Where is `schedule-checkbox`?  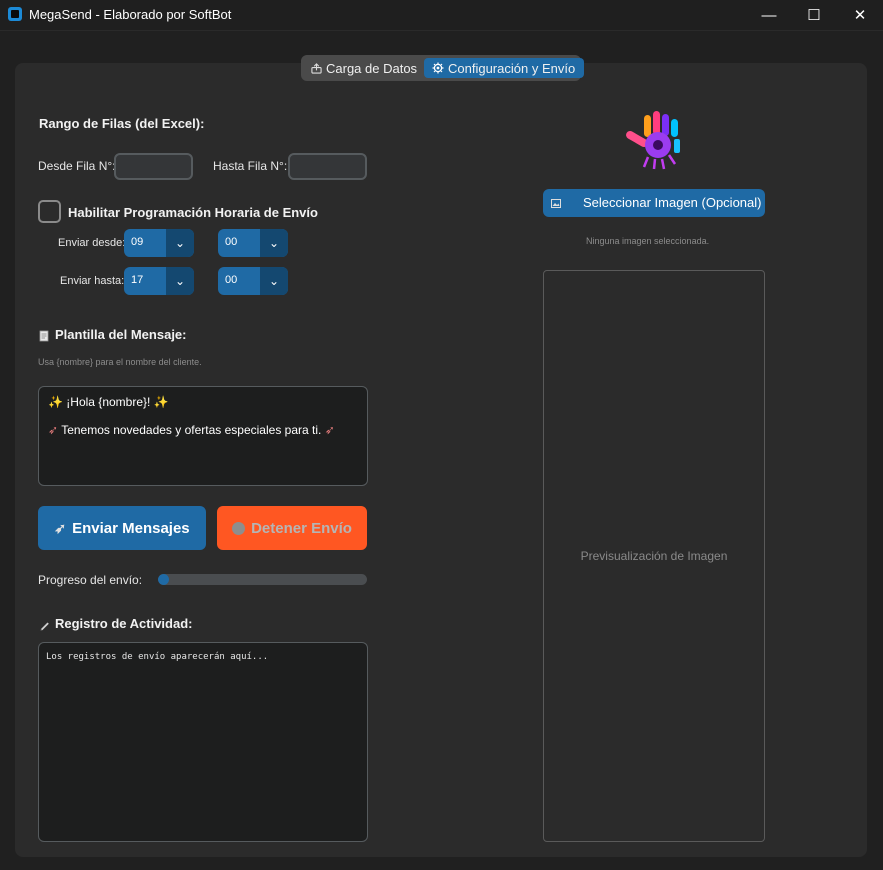 schedule-checkbox is located at coordinates (49, 211).